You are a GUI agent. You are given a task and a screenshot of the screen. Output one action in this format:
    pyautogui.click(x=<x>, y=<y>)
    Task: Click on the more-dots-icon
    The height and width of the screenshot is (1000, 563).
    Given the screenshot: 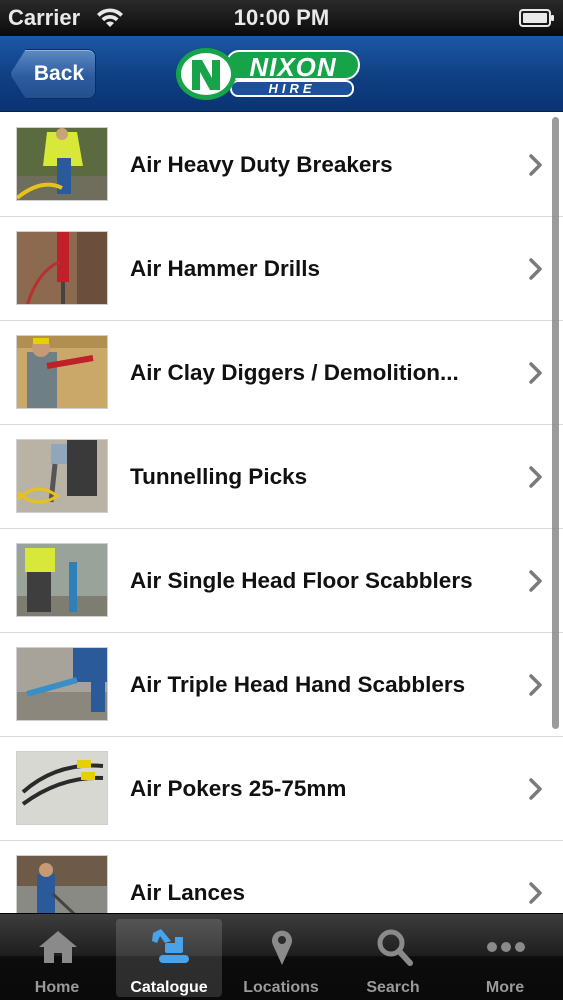 What is the action you would take?
    pyautogui.click(x=506, y=947)
    